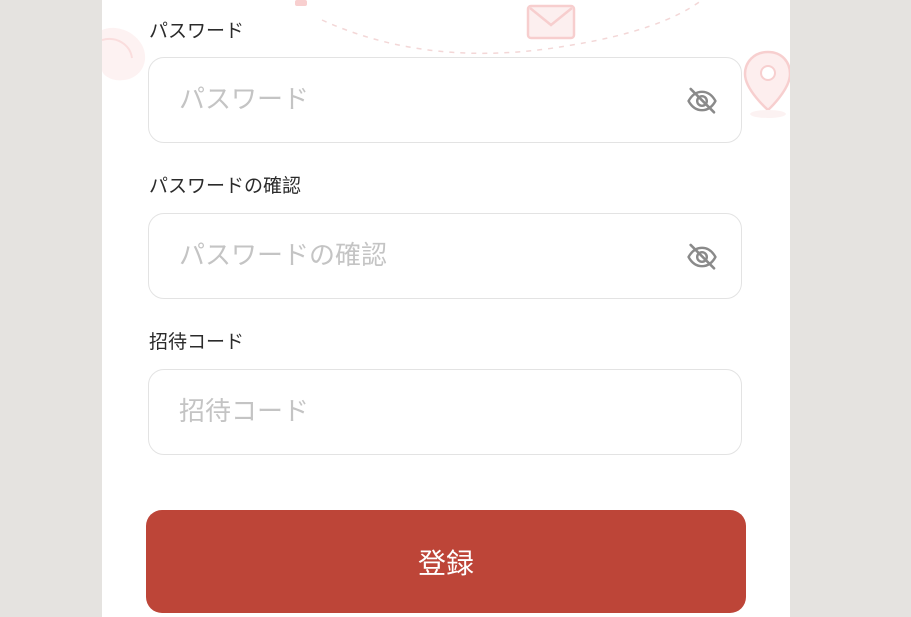 This screenshot has height=617, width=911. What do you see at coordinates (225, 186) in the screenshot?
I see `confirm-password-label: パスワードの確認` at bounding box center [225, 186].